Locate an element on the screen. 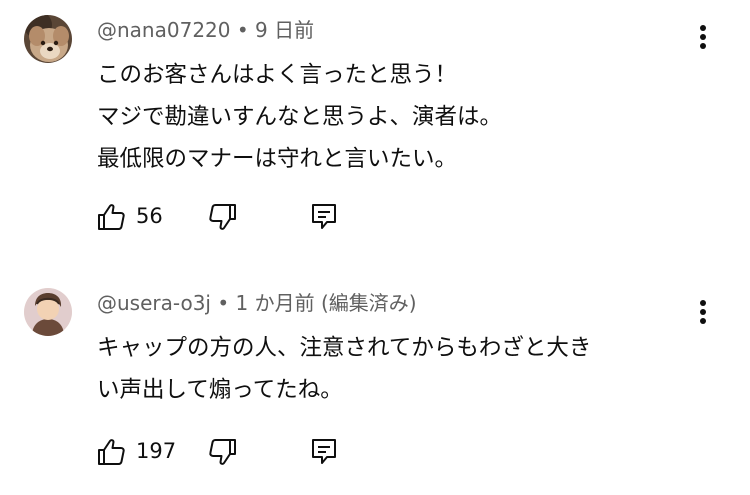 This screenshot has height=495, width=750. like-button: 56 is located at coordinates (132, 217).